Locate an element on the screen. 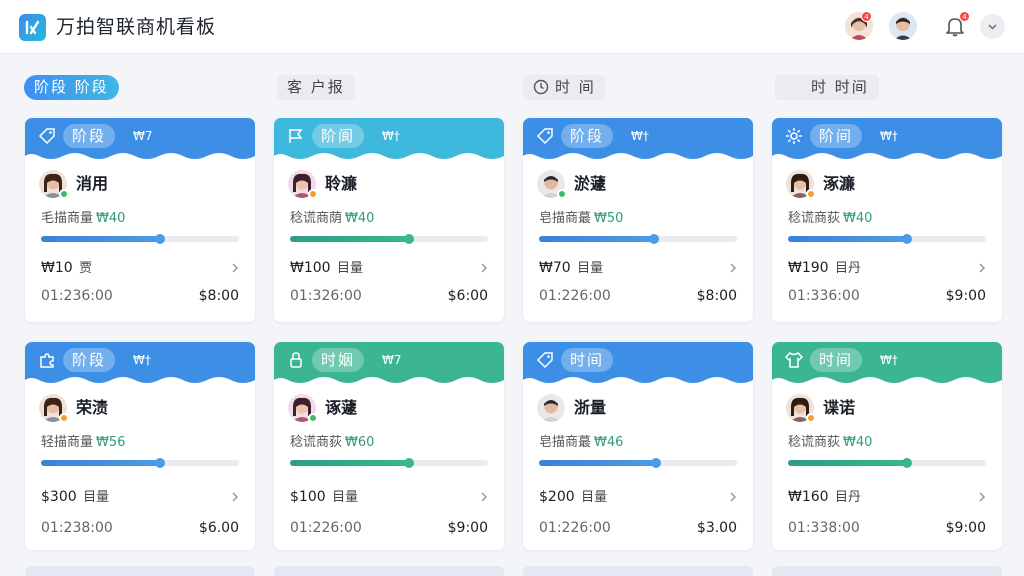  probability: 毛描商量 ₩40 is located at coordinates (83, 219).